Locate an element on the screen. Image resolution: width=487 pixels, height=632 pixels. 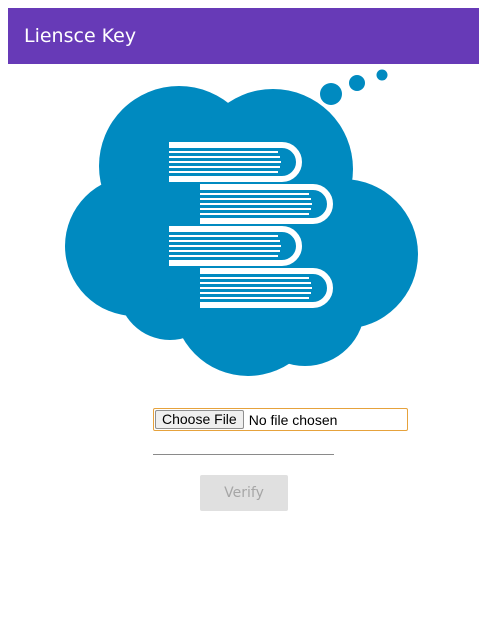
app-header: Liensce Key is located at coordinates (243, 36).